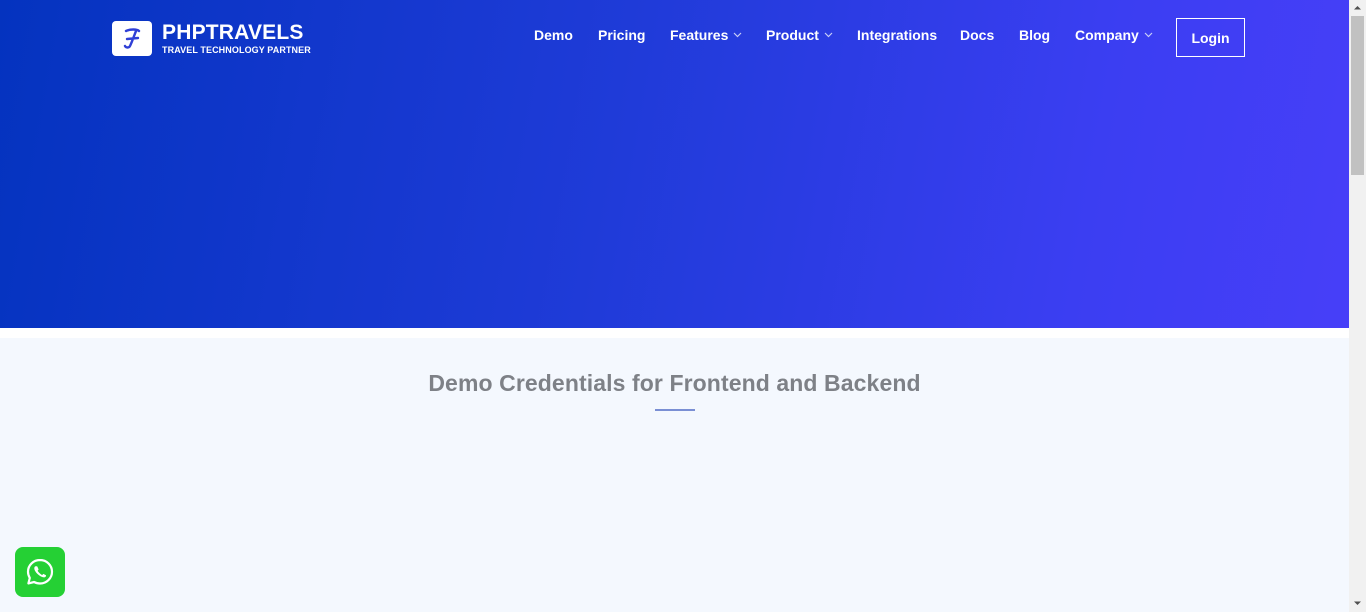  Describe the element at coordinates (1357, 7) in the screenshot. I see `scroll-up-arrow-icon` at that location.